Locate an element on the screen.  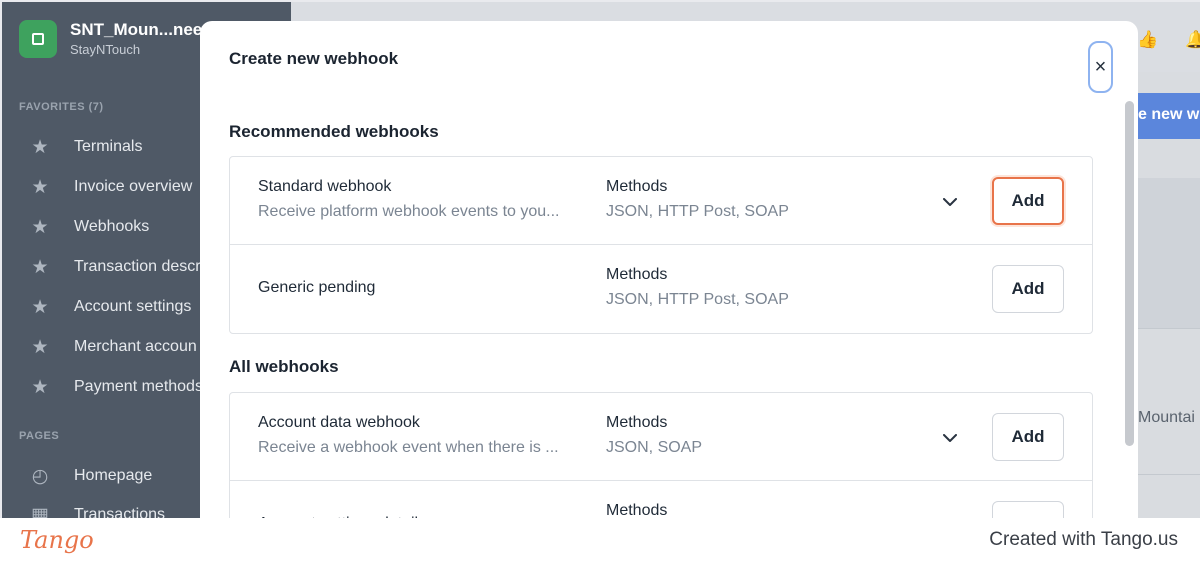
tango-logo: Tango is located at coordinates (57, 540).